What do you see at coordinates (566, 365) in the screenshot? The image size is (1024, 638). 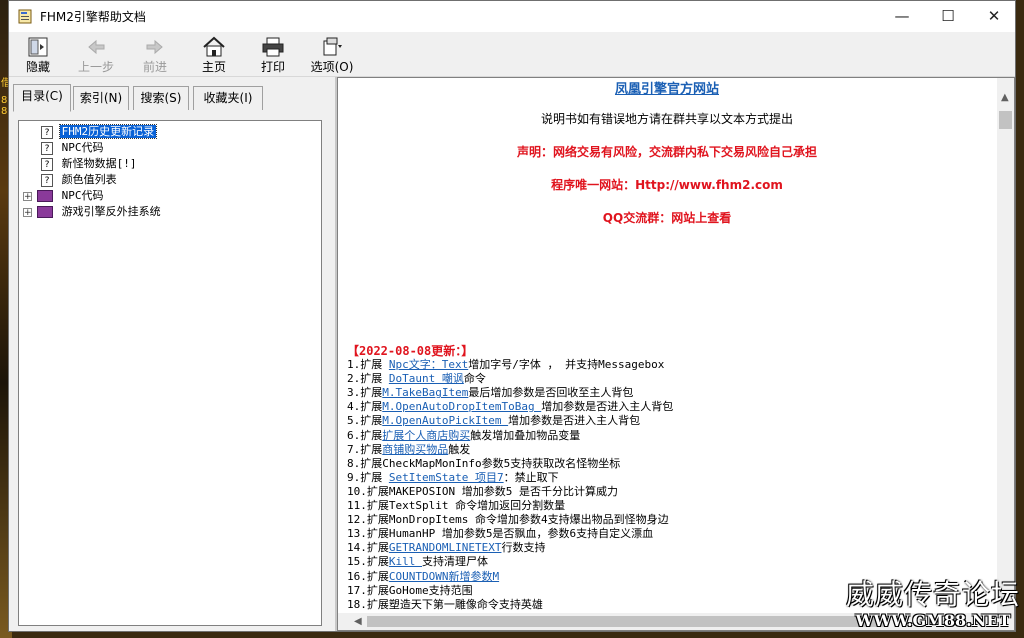 I see `update-text: 增加字号/字体 ， 并支持Messagebox` at bounding box center [566, 365].